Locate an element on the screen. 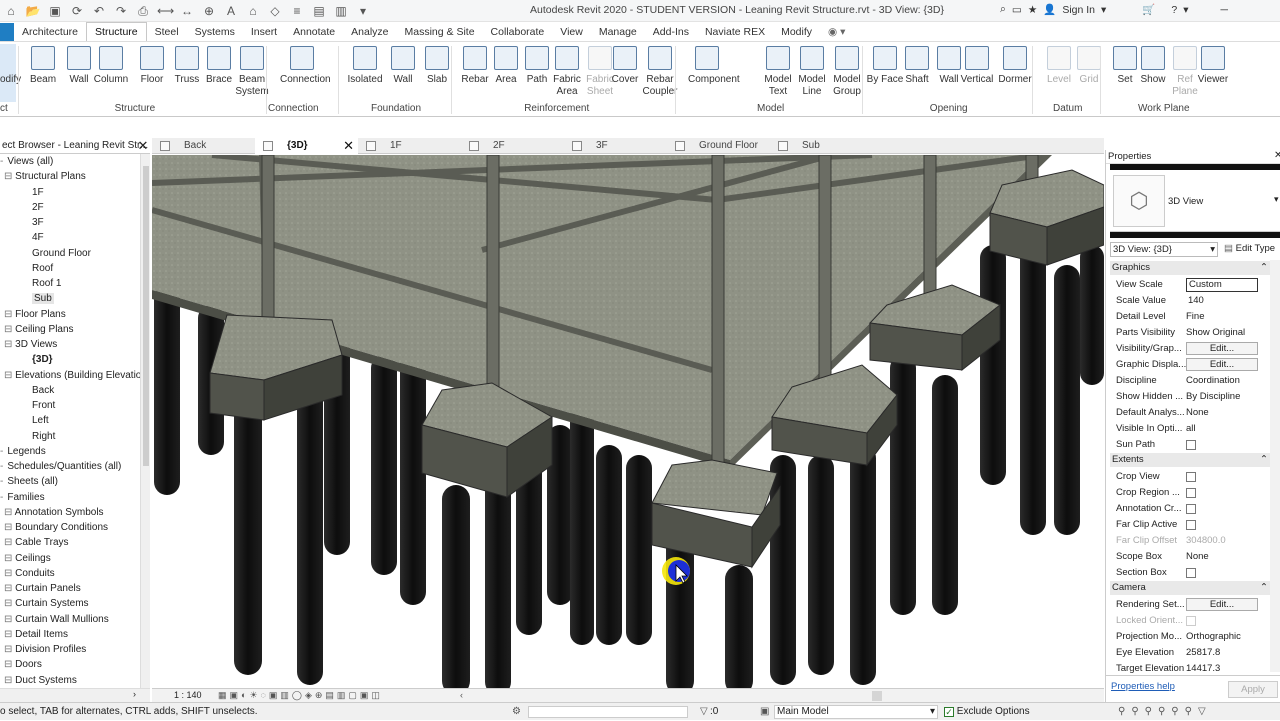 The width and height of the screenshot is (1280, 721). browser-node: - Families is located at coordinates (70, 497).